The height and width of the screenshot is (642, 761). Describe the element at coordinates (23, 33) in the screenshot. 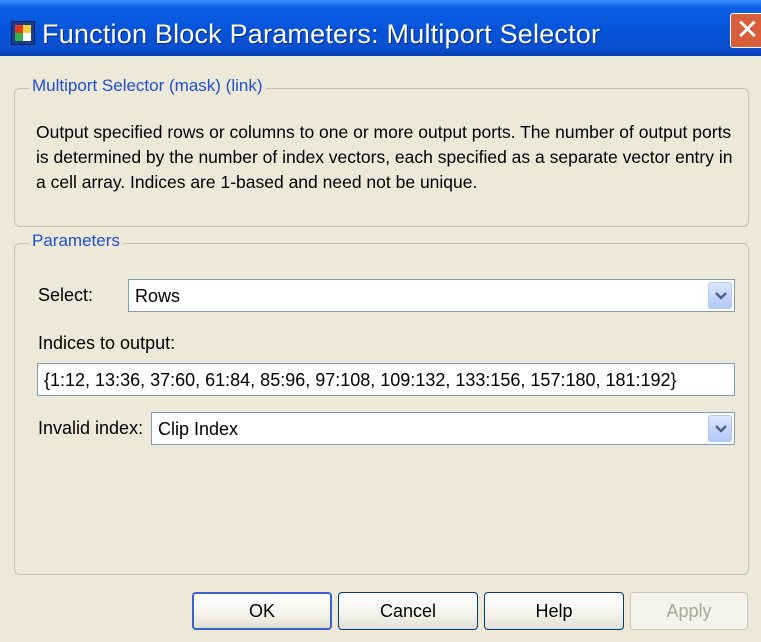

I see `simulink-block-icon` at that location.